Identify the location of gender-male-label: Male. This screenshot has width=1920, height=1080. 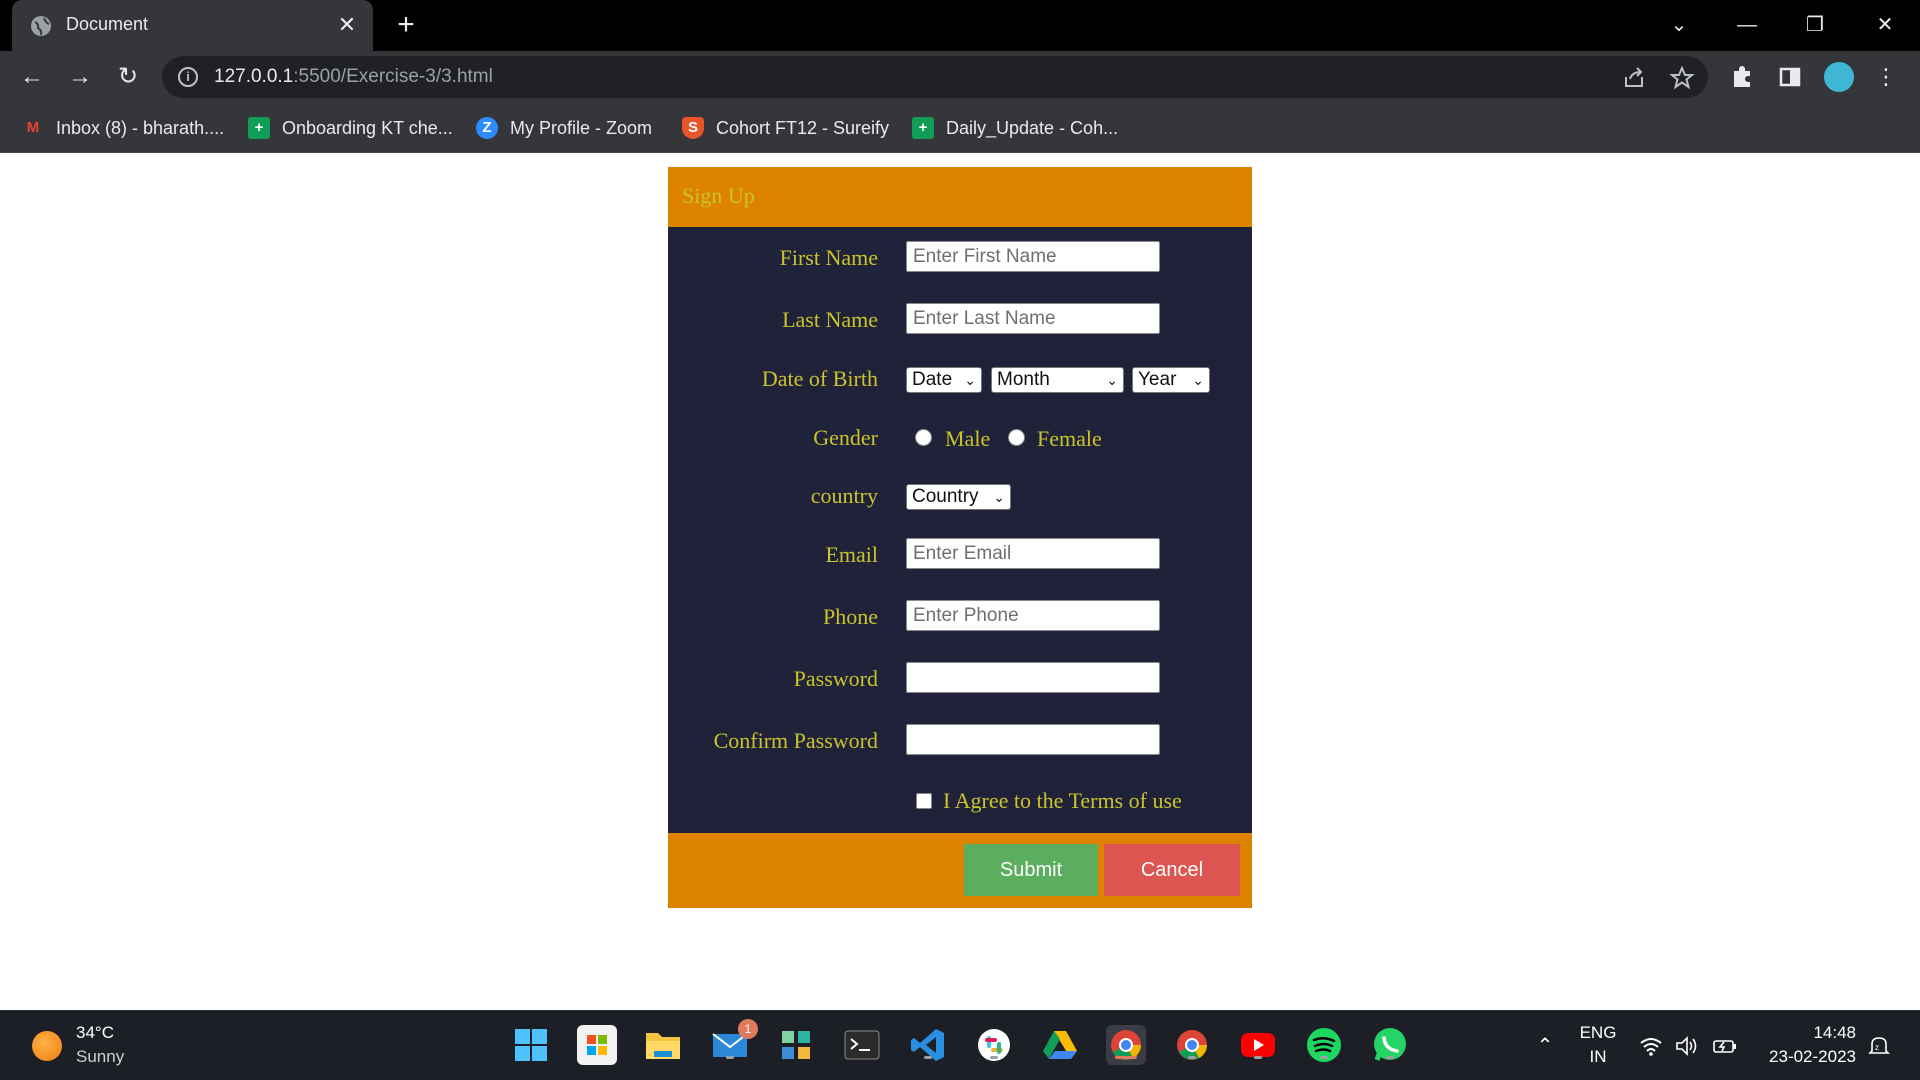
(968, 438).